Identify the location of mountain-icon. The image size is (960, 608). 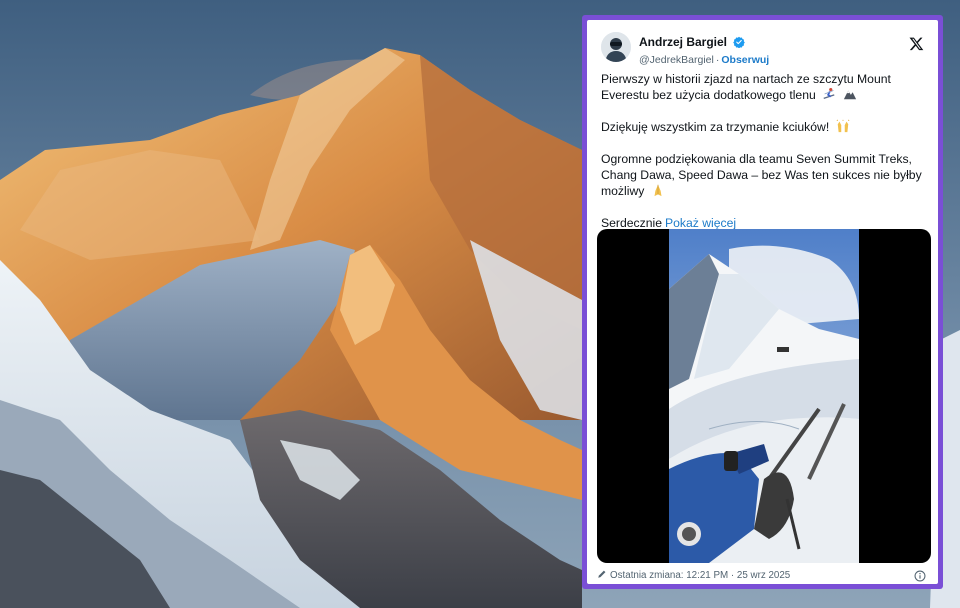
(849, 95).